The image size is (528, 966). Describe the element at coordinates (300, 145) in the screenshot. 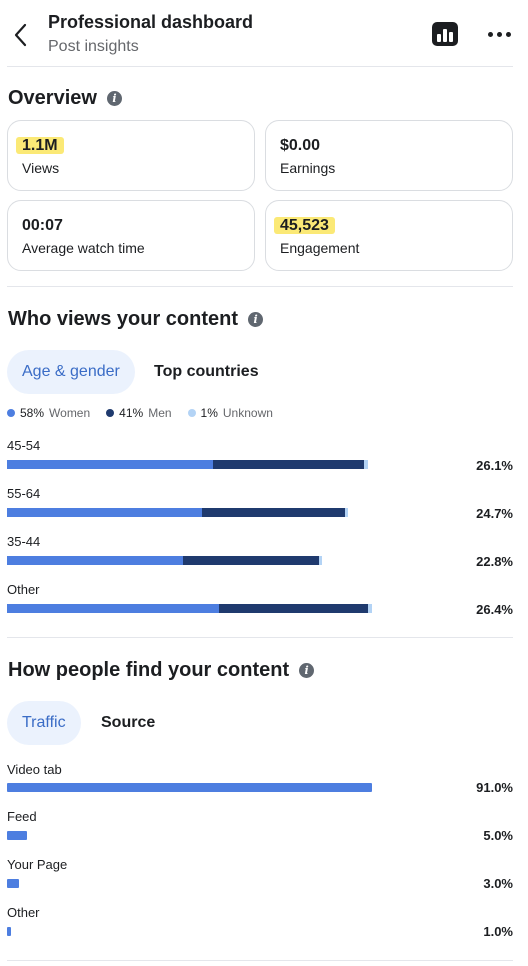

I see `earnings-value: $0.00` at that location.